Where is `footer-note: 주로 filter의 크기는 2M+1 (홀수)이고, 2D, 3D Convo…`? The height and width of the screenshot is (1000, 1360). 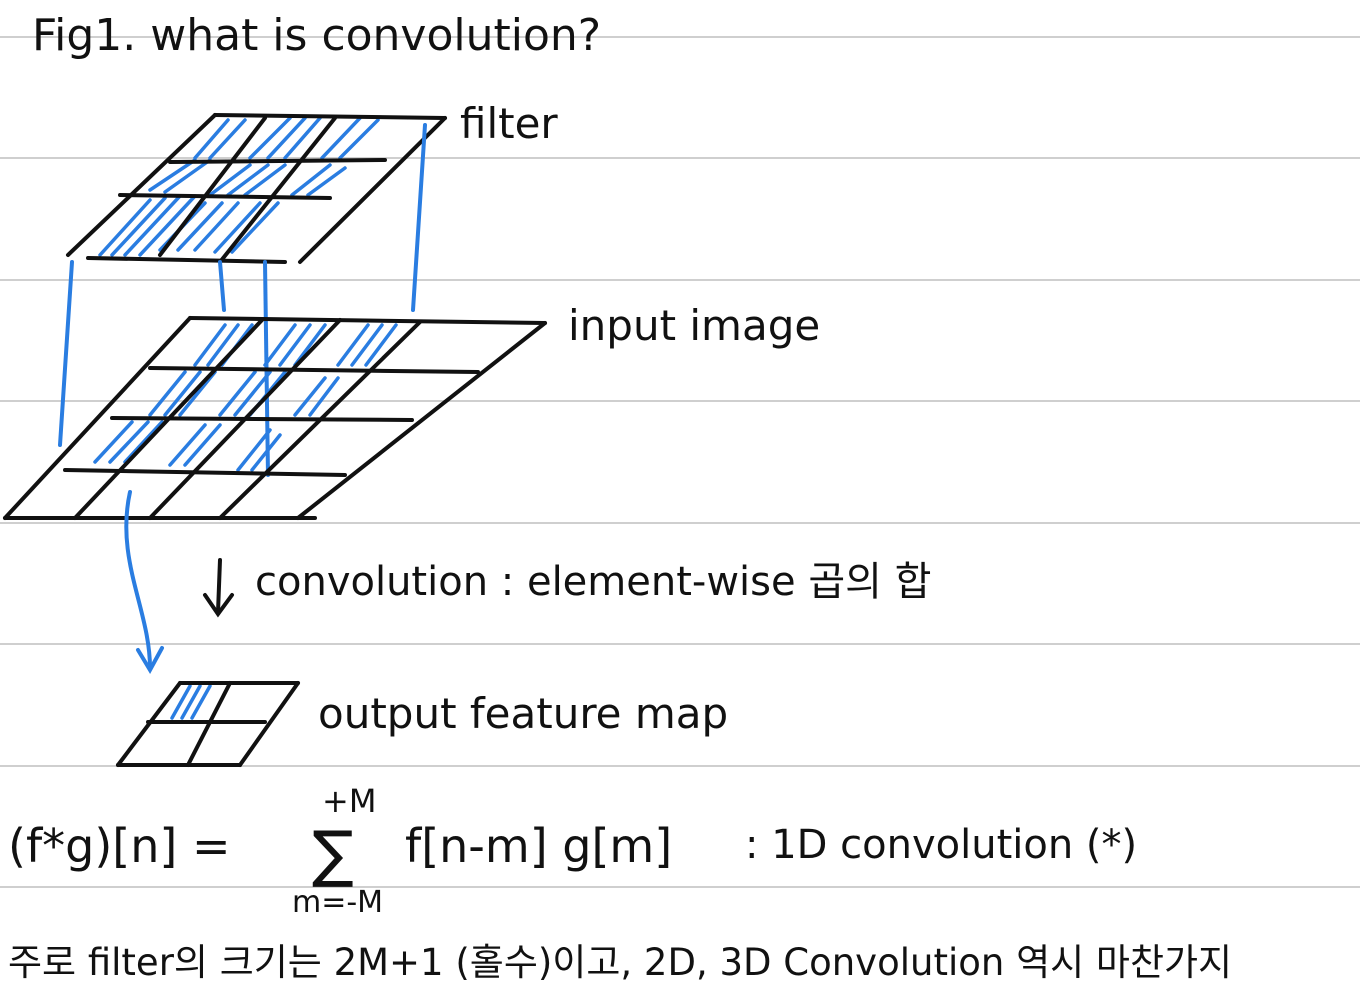 footer-note: 주로 filter의 크기는 2M+1 (홀수)이고, 2D, 3D Convo… is located at coordinates (620, 962).